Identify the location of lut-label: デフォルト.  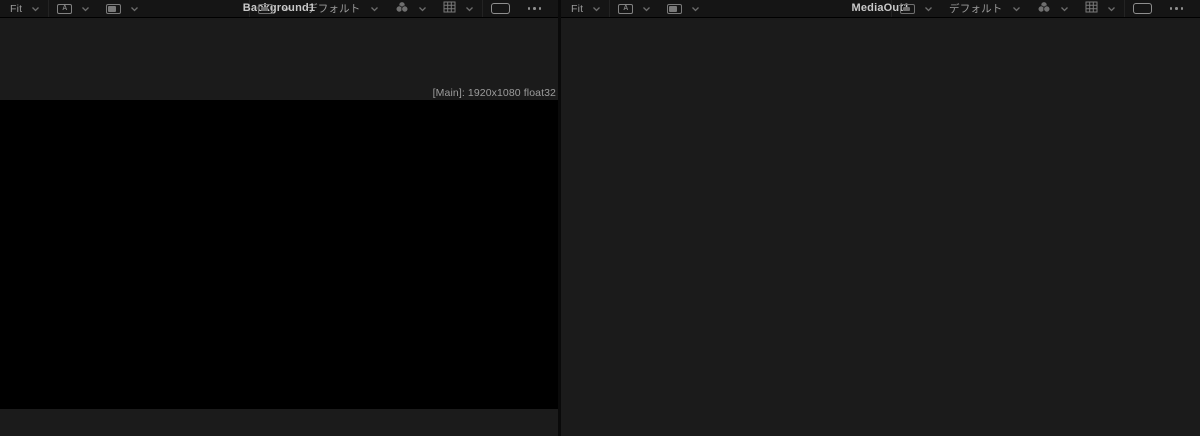
(976, 9).